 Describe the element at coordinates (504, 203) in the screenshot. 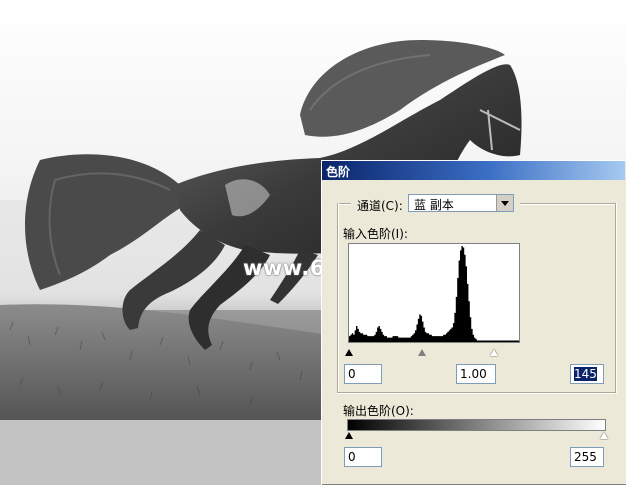

I see `chevron-down-icon` at that location.